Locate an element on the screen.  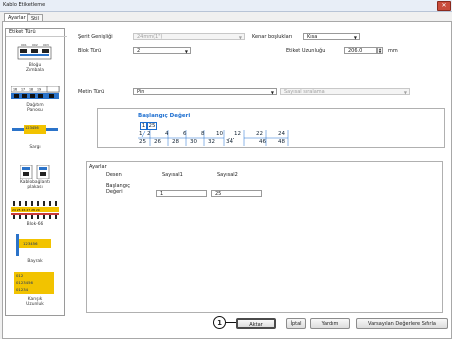
mixed-sample-3: 01234 is located at coordinates (22, 289).